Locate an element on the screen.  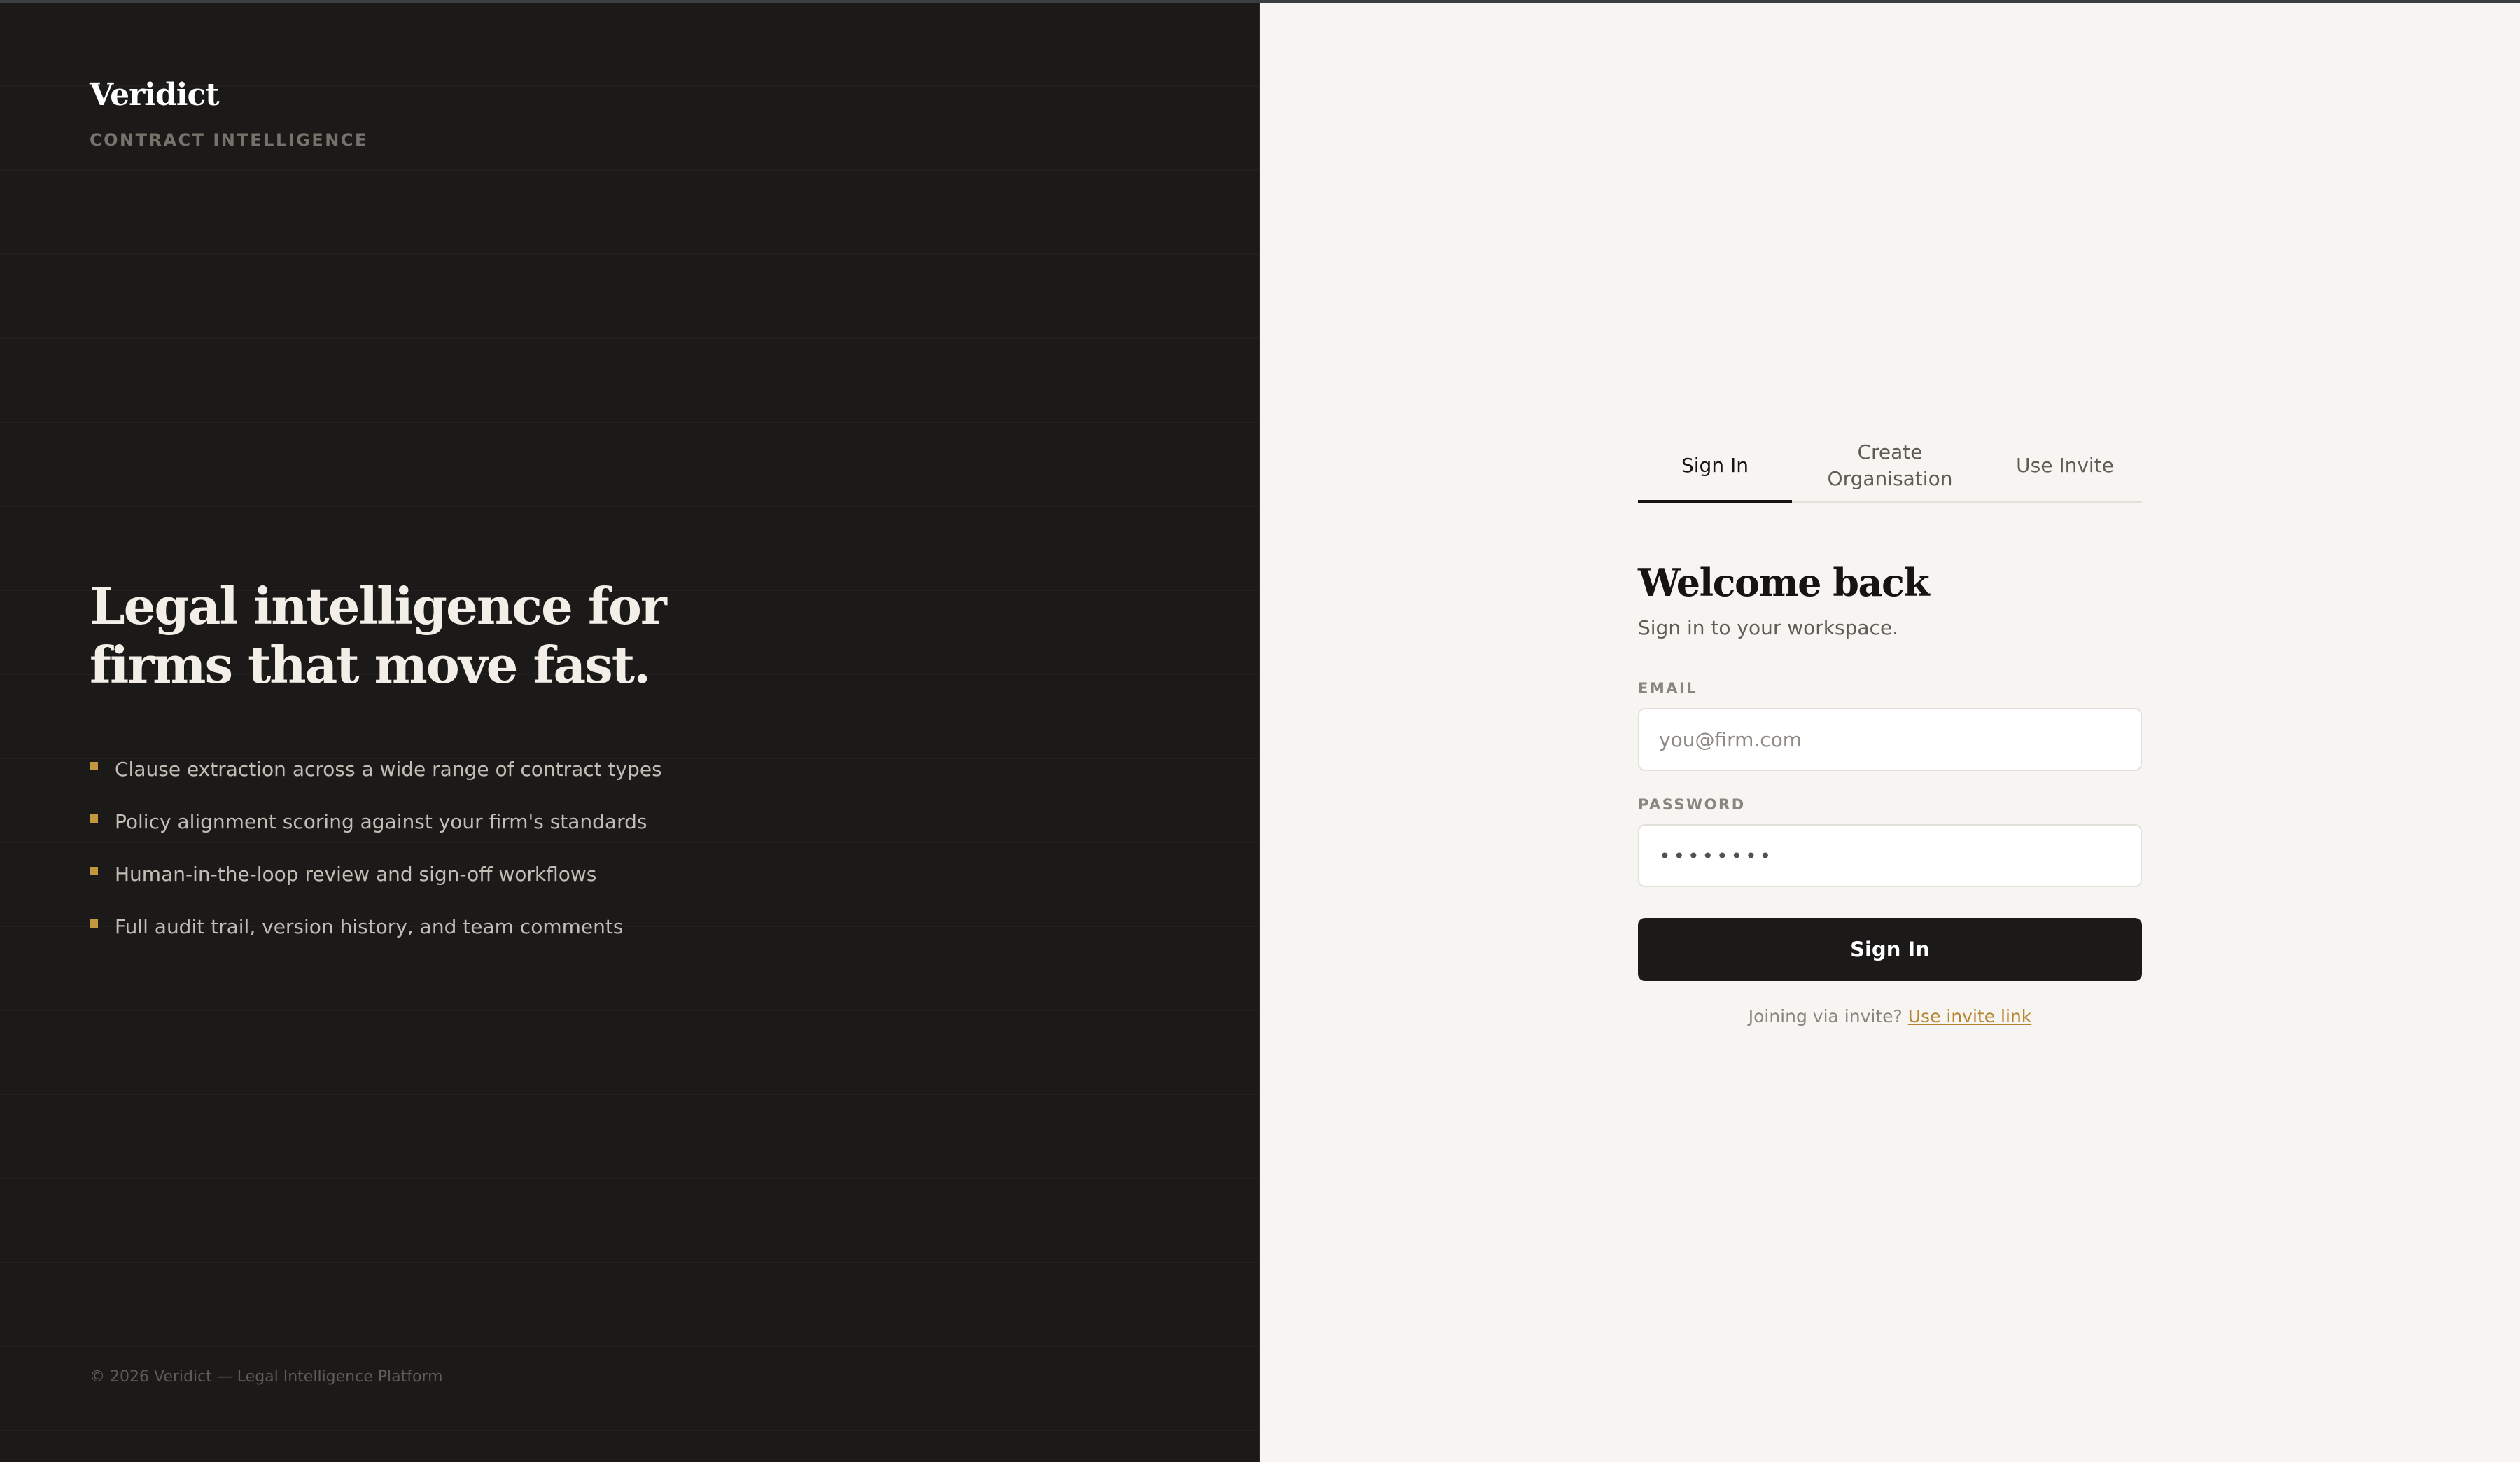
email-field is located at coordinates (1890, 739).